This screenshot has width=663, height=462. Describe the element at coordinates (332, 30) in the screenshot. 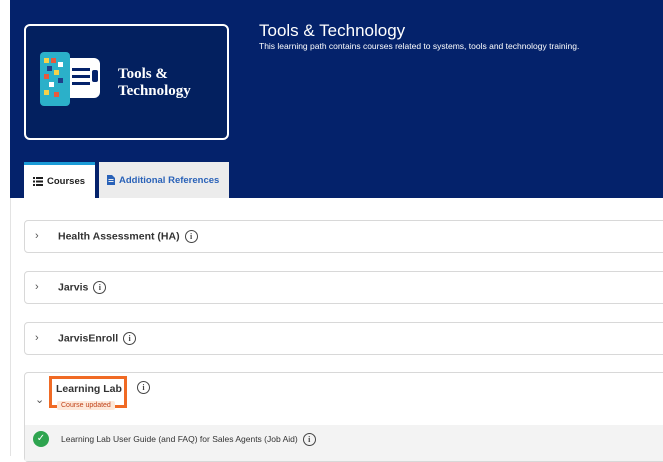

I see `page-title: Tools & Technology` at that location.